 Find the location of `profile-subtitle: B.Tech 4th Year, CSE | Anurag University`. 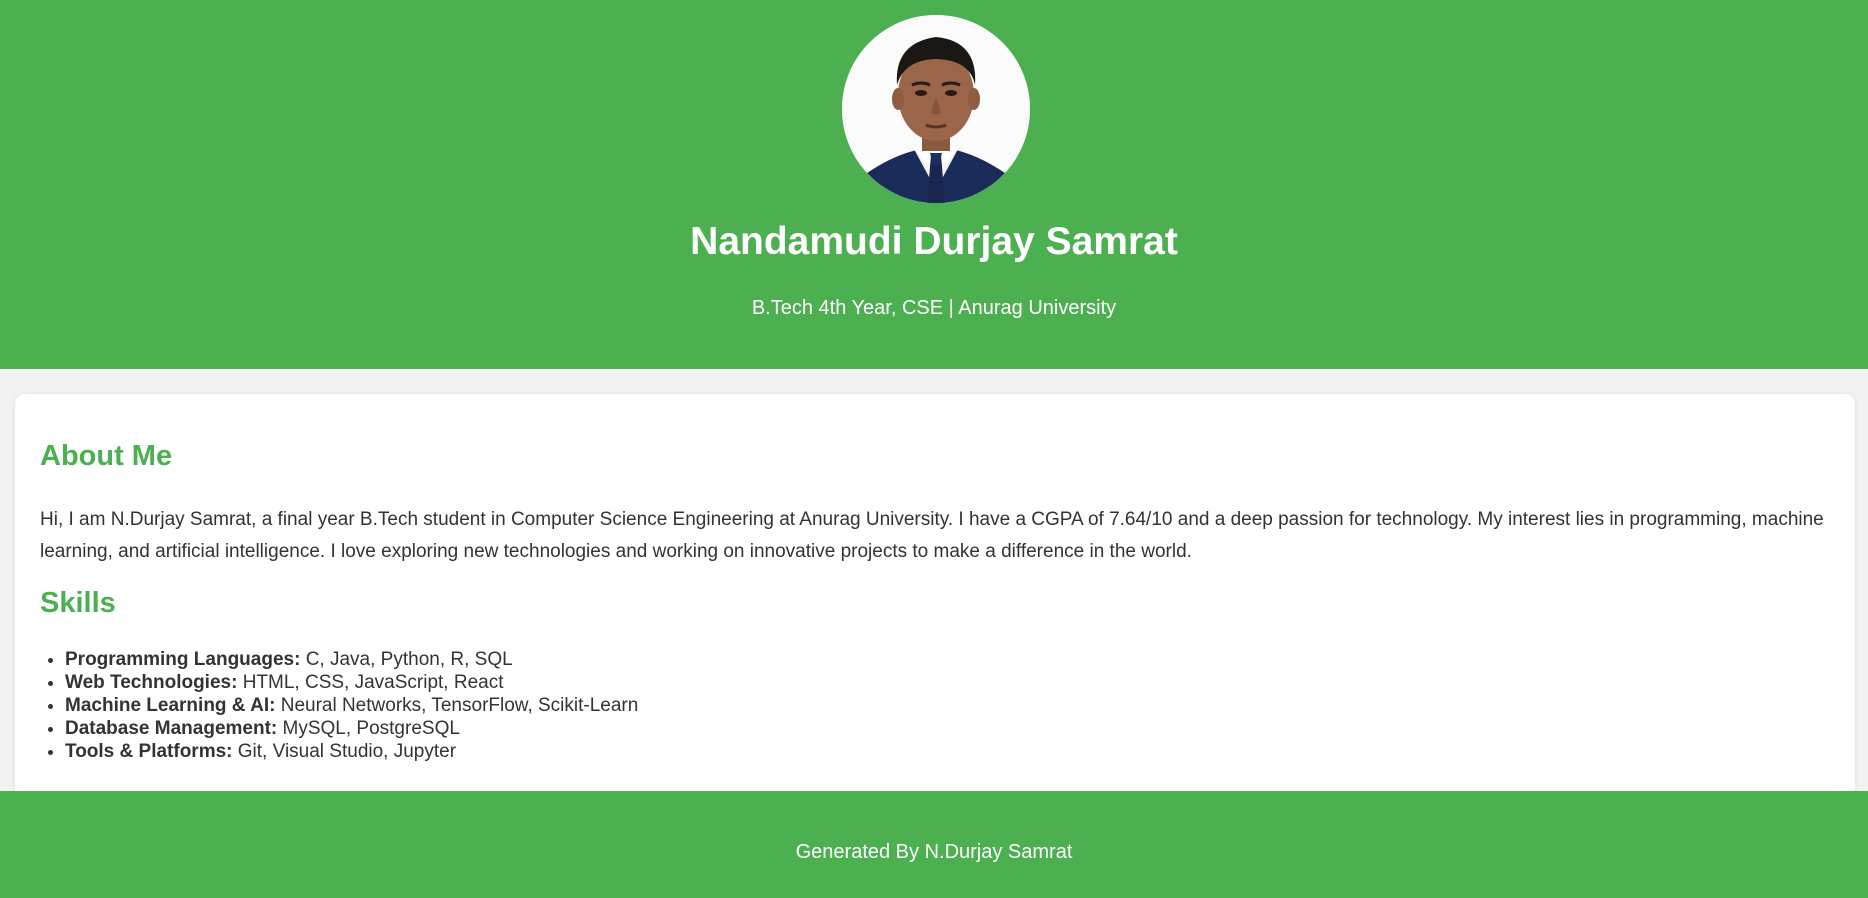

profile-subtitle: B.Tech 4th Year, CSE | Anurag University is located at coordinates (934, 308).